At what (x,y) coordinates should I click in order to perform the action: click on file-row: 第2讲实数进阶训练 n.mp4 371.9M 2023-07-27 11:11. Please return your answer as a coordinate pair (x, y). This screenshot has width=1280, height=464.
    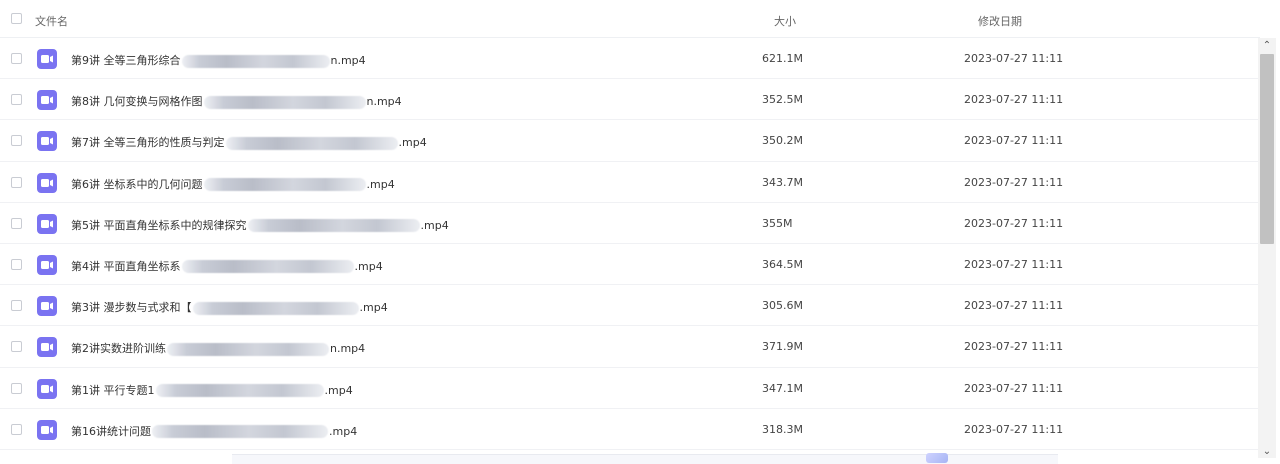
    Looking at the image, I should click on (630, 347).